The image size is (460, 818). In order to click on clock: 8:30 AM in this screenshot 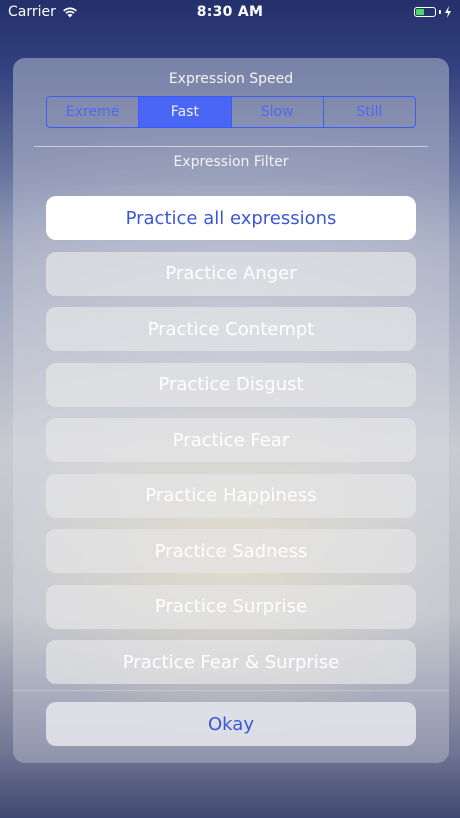, I will do `click(230, 12)`.